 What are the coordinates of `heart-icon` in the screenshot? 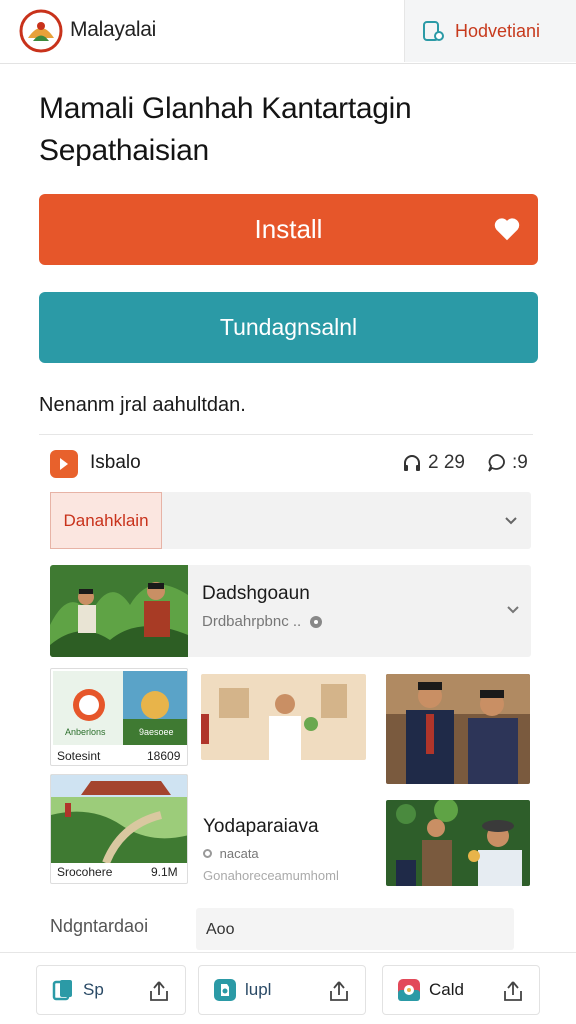 It's located at (507, 229).